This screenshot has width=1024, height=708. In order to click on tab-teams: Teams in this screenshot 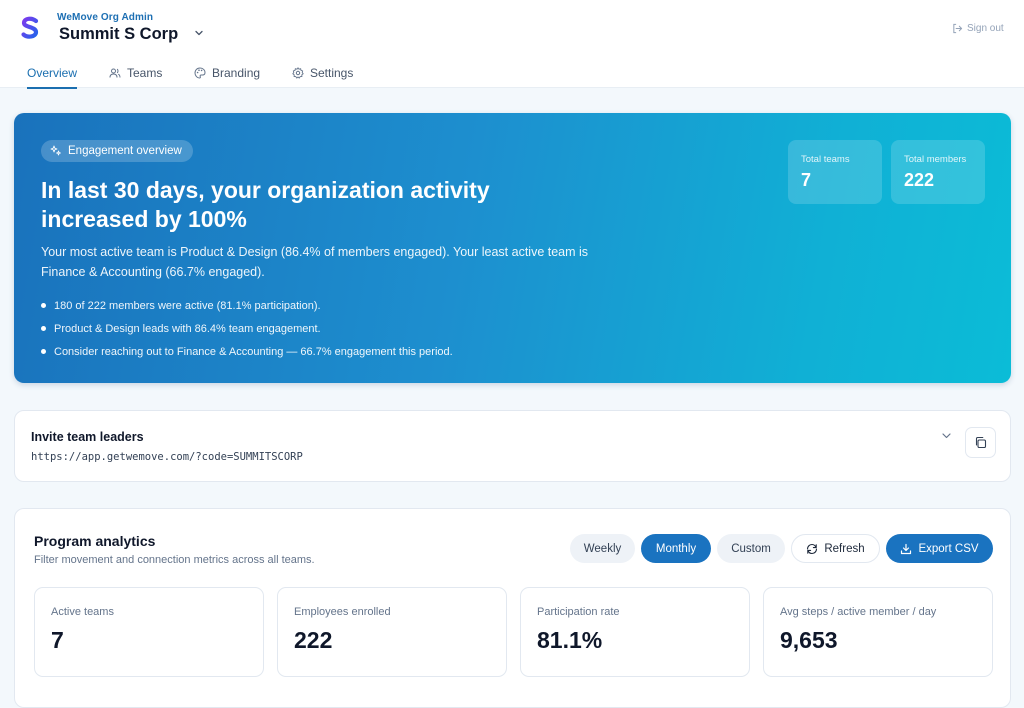, I will do `click(135, 73)`.